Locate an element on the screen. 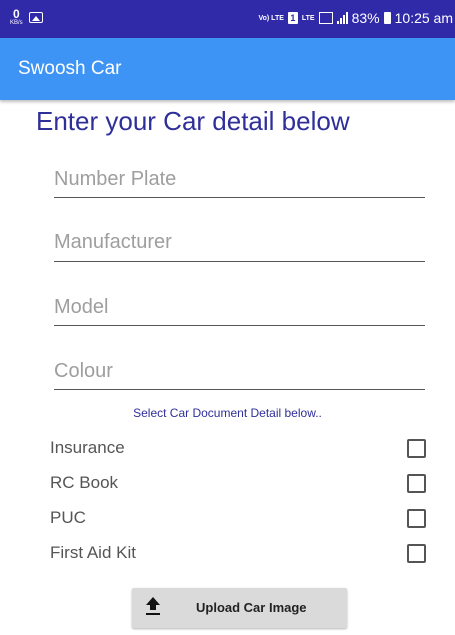 This screenshot has height=635, width=455. upload-car-image-button: Upload Car Image is located at coordinates (239, 608).